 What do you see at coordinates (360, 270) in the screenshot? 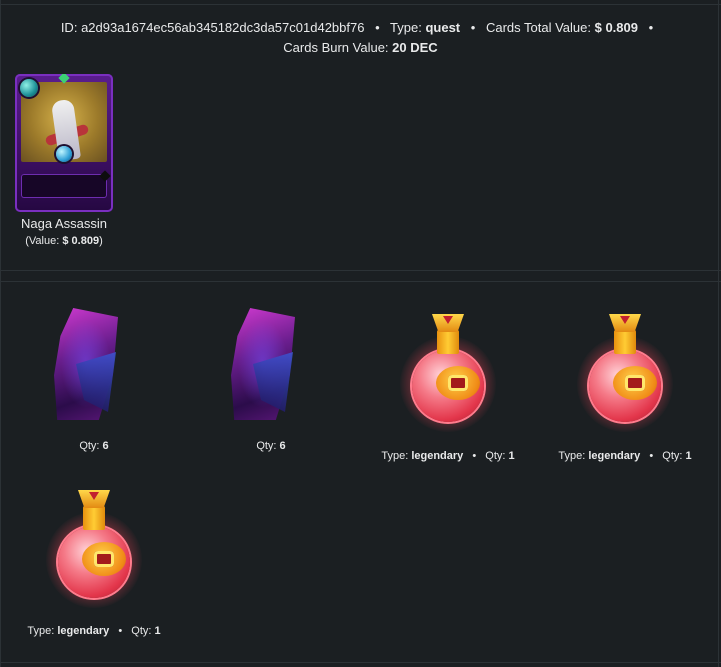
I see `section-divider` at bounding box center [360, 270].